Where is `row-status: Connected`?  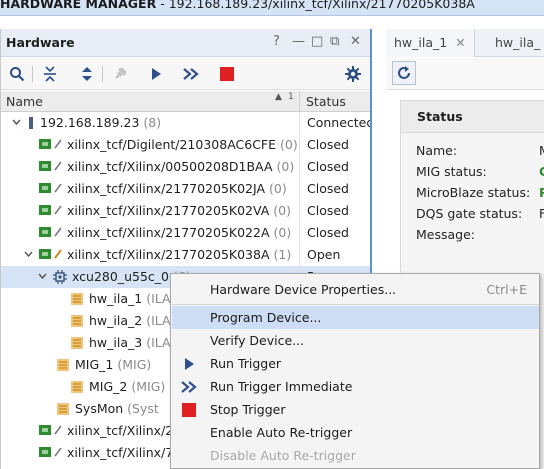 row-status: Connected is located at coordinates (339, 122).